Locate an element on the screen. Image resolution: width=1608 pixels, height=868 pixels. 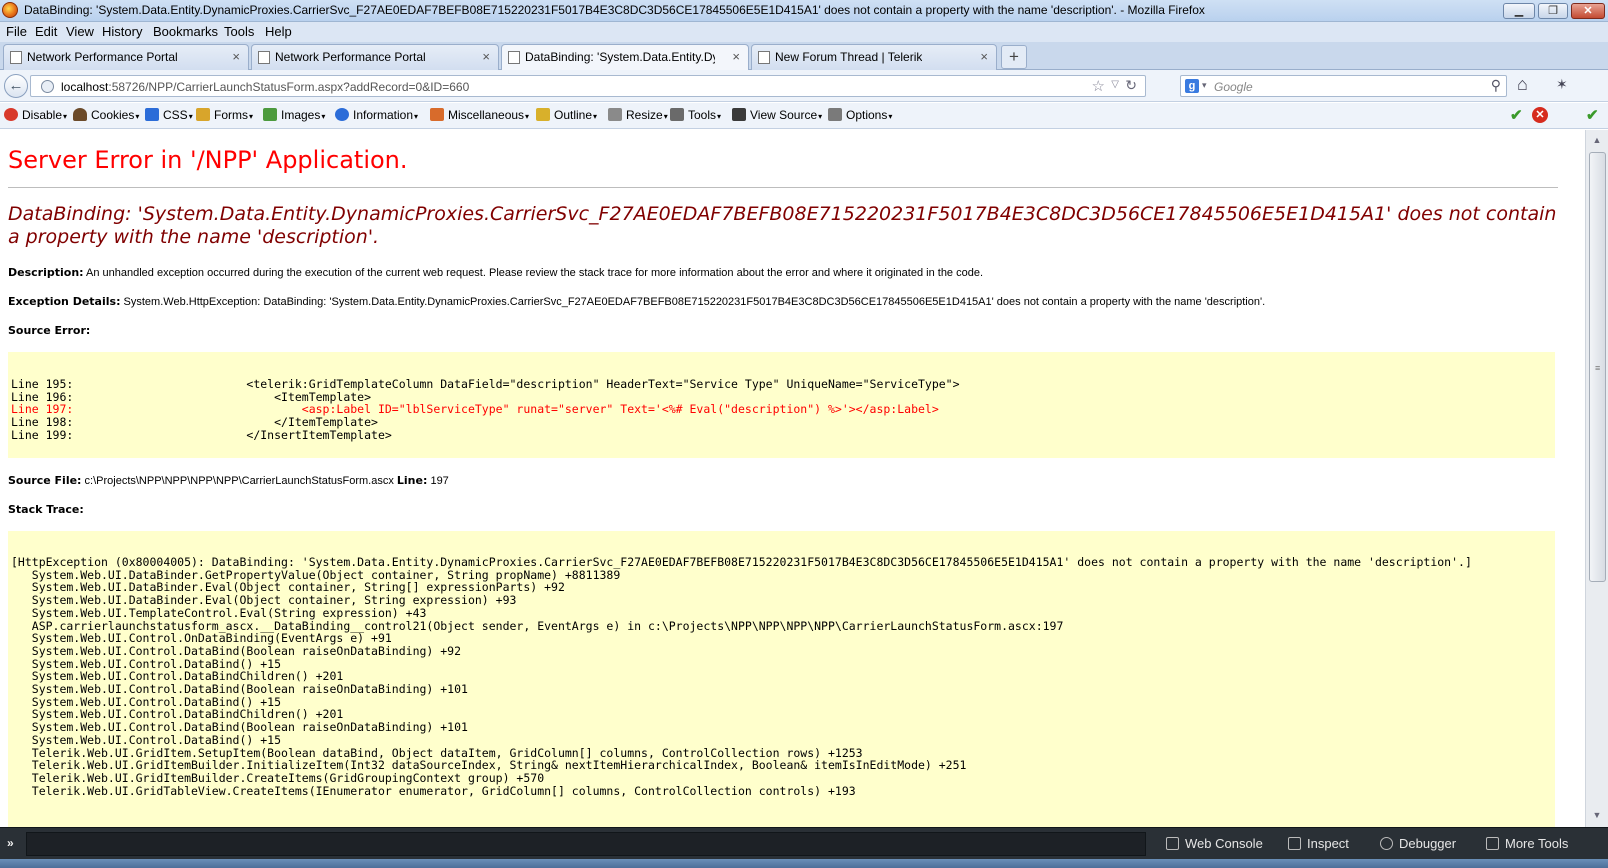
js-error-icon: ✕ is located at coordinates (1540, 115).